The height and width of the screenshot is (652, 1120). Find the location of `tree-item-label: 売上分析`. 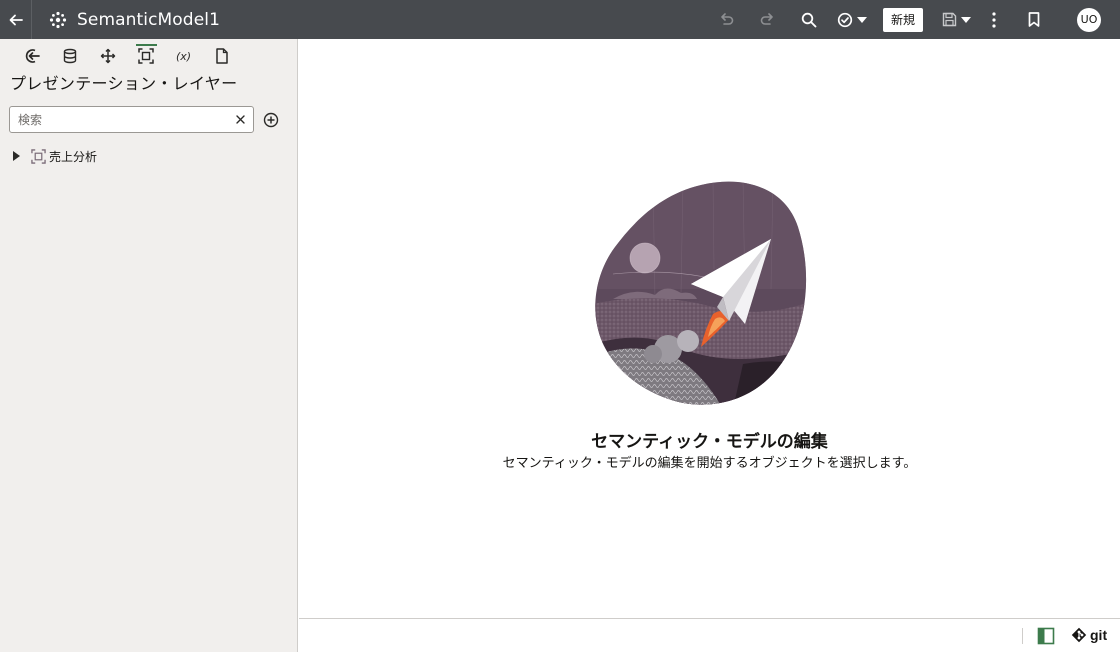

tree-item-label: 売上分析 is located at coordinates (73, 156).